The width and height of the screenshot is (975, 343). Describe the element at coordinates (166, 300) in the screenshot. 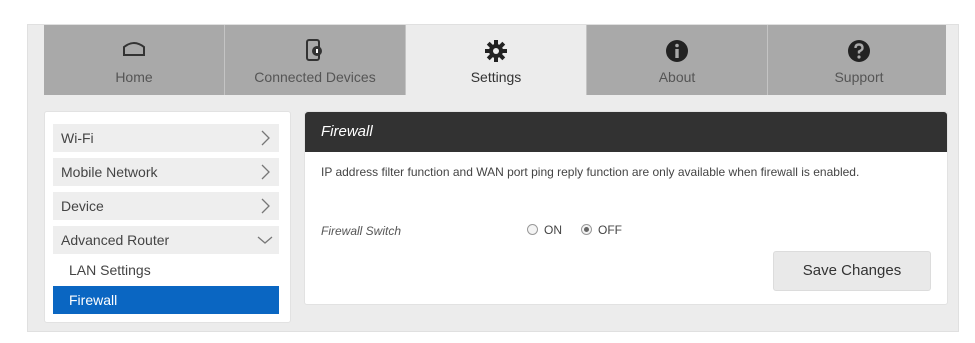

I see `sidebar-subitem-firewall: Firewall` at that location.